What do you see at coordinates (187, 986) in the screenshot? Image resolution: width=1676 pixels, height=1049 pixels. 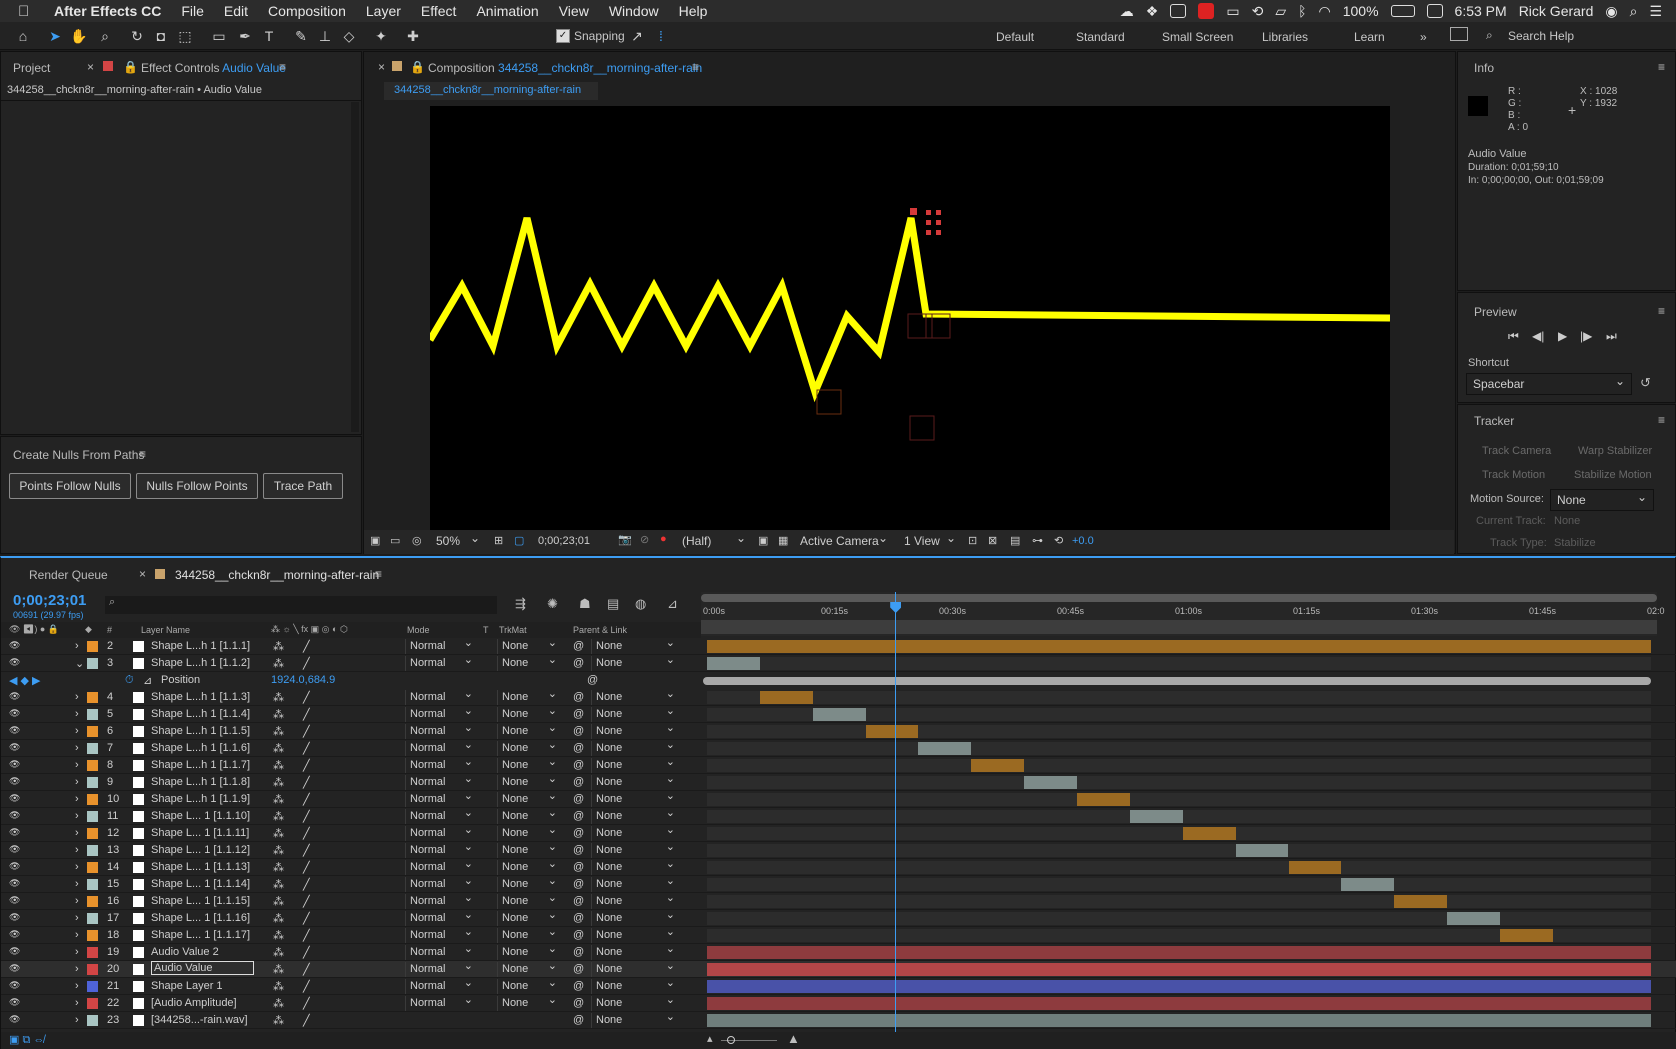 I see `layer-name: Shape Layer 1` at bounding box center [187, 986].